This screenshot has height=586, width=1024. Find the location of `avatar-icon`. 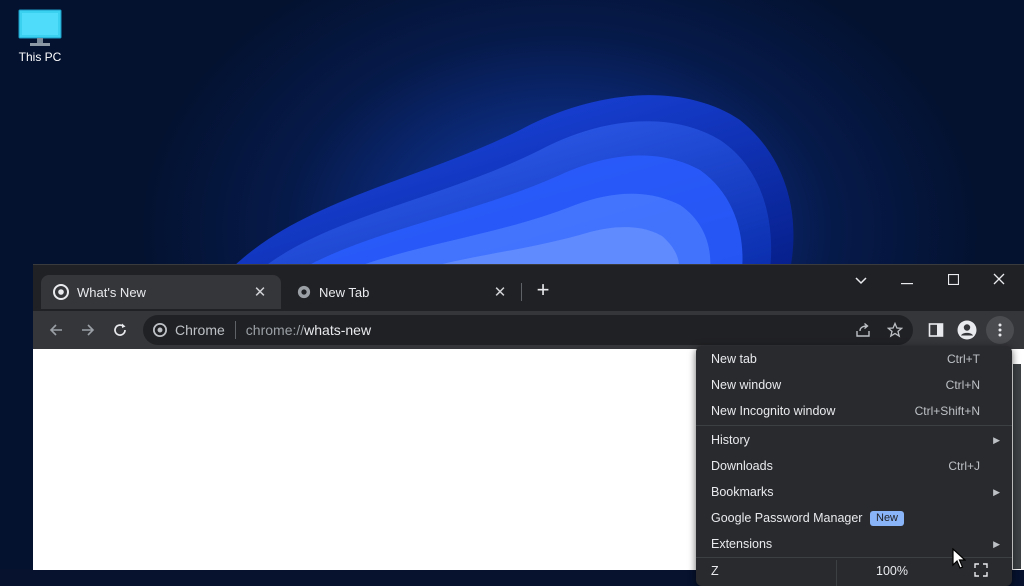

avatar-icon is located at coordinates (967, 330).